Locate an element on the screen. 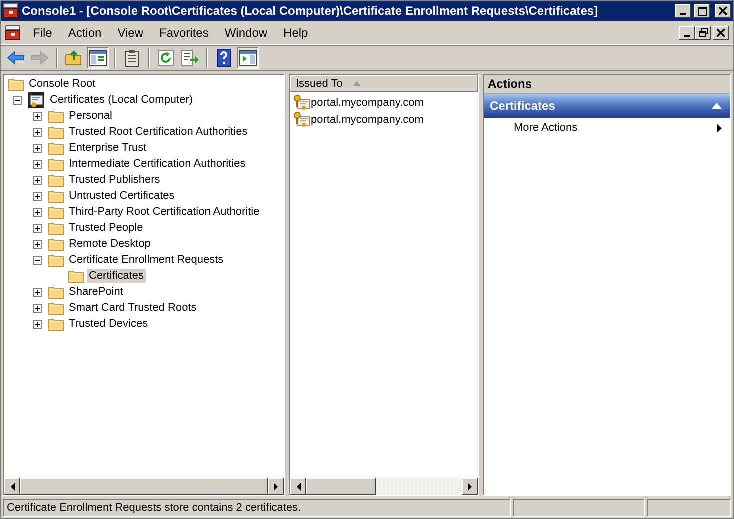 Image resolution: width=734 pixels, height=519 pixels. menu-item: Help is located at coordinates (296, 33).